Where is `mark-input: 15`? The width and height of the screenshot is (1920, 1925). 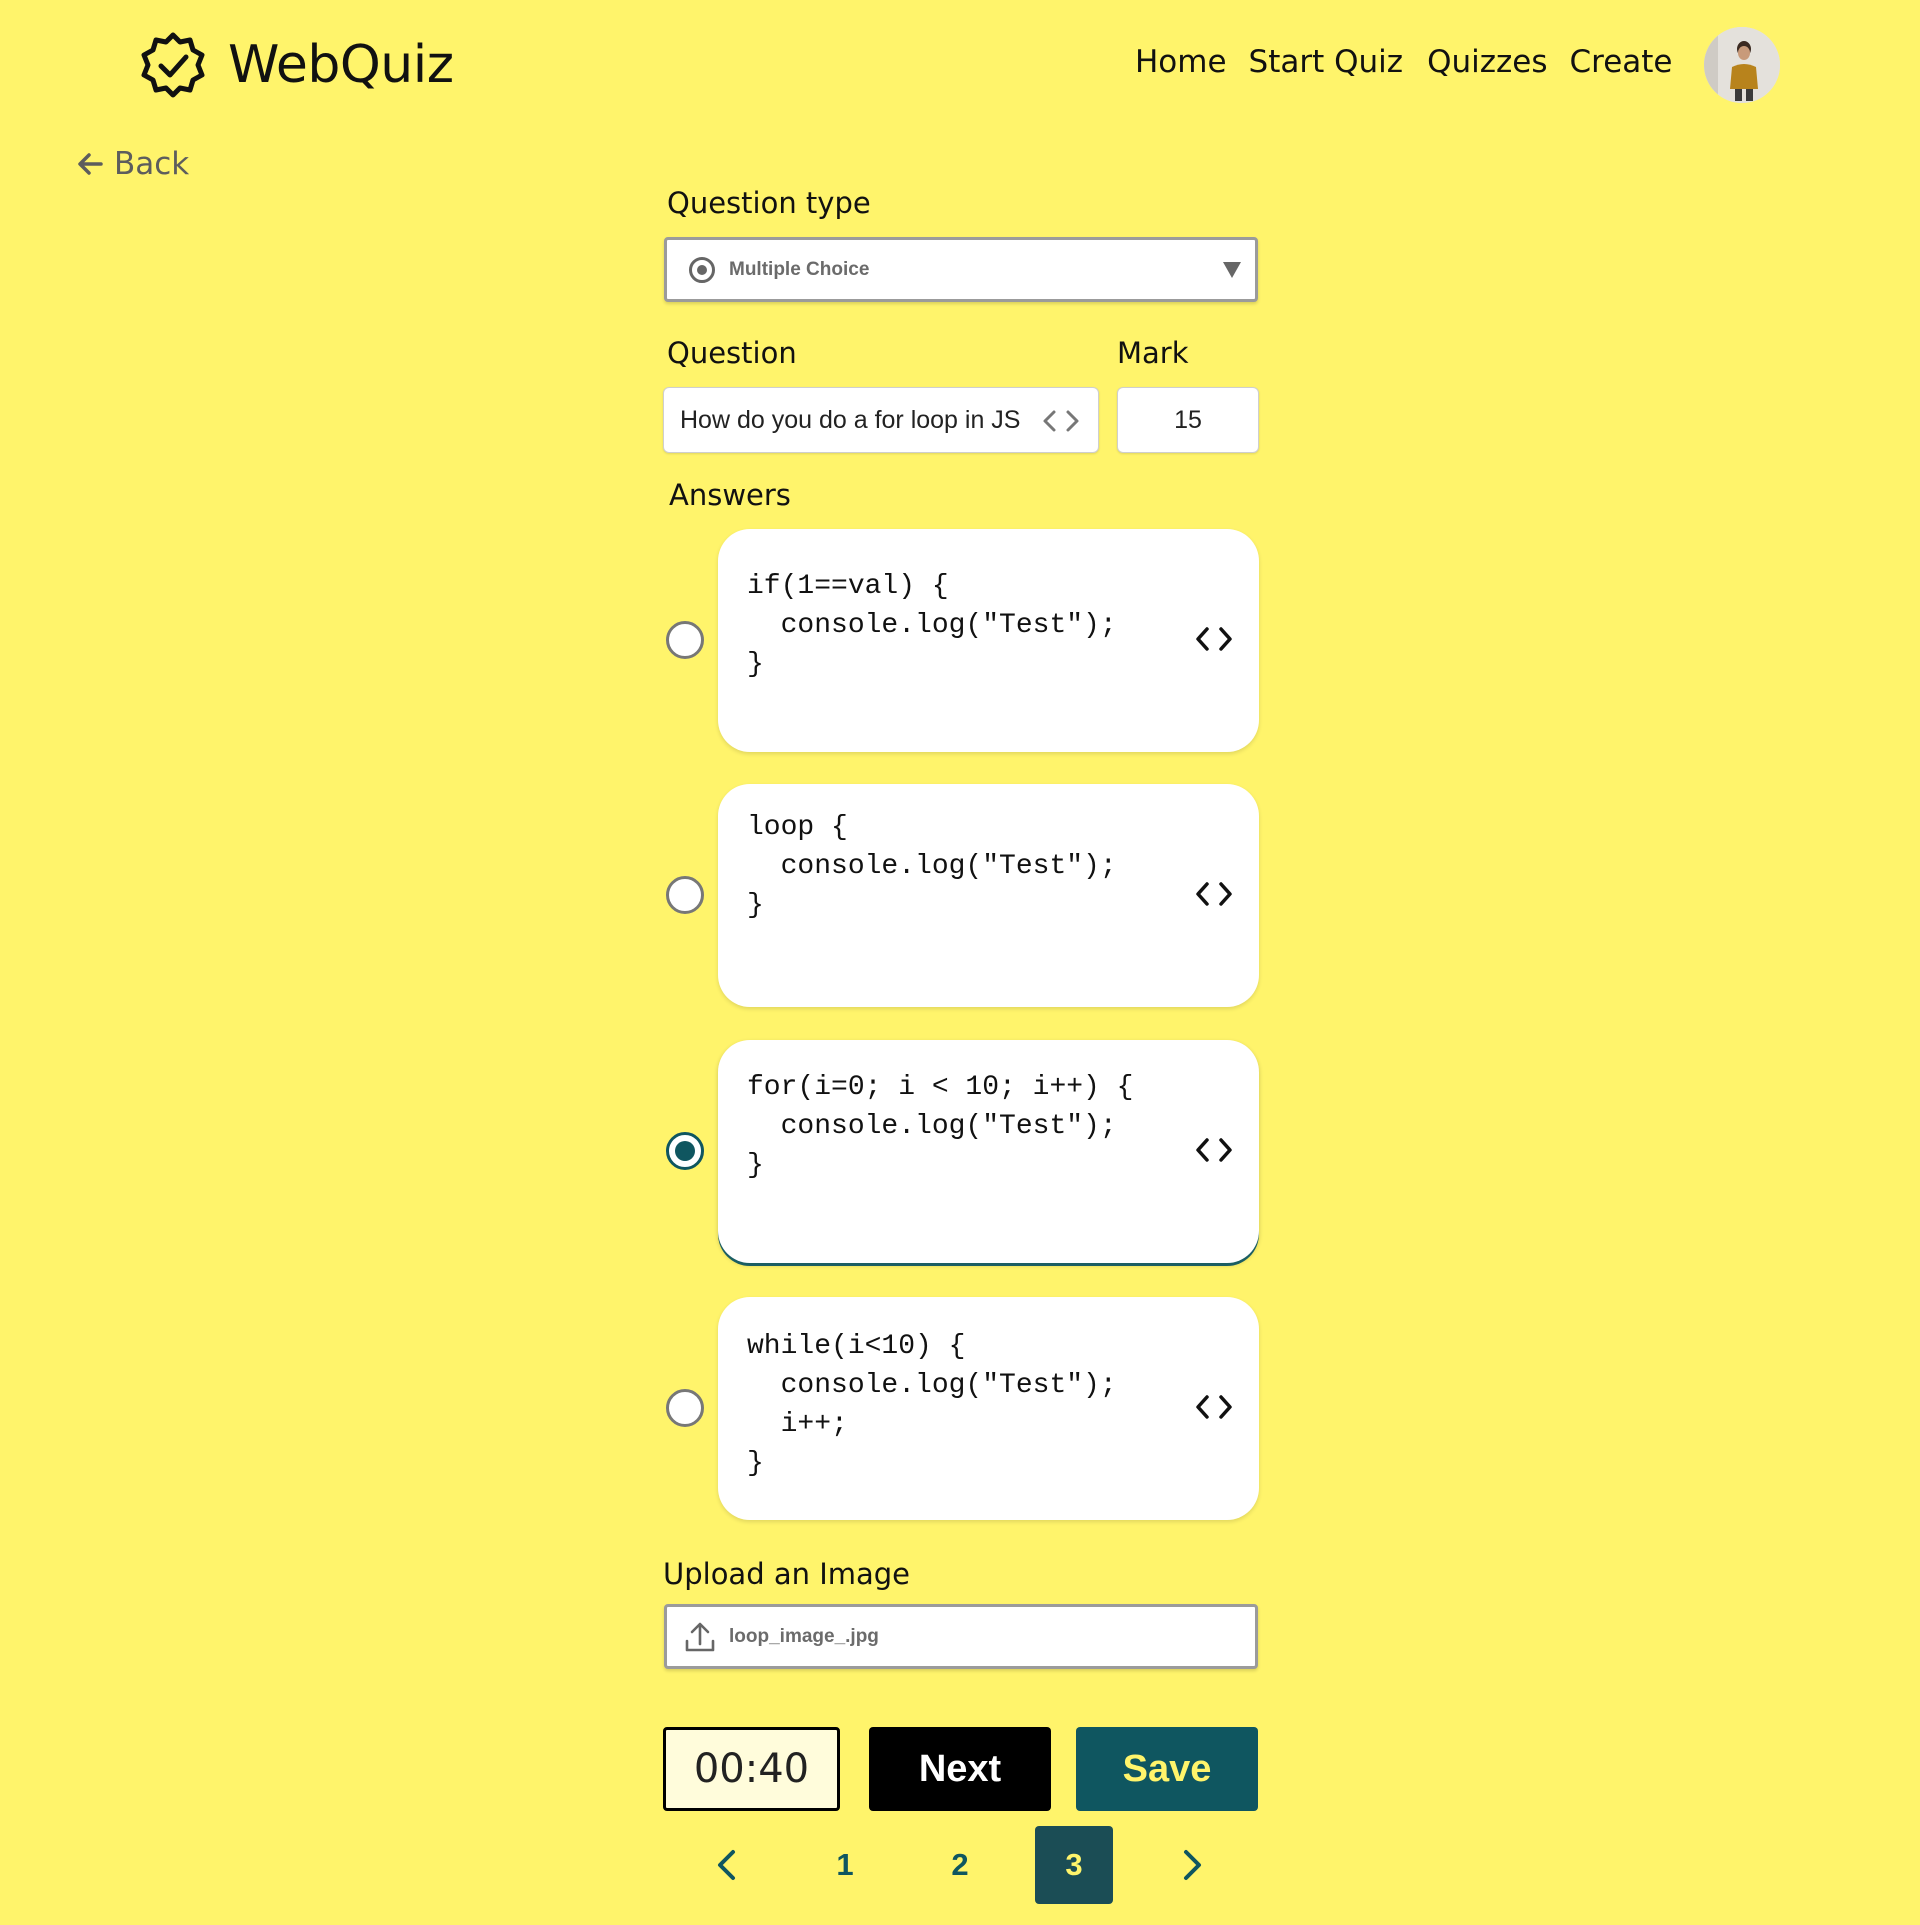 mark-input: 15 is located at coordinates (1188, 420).